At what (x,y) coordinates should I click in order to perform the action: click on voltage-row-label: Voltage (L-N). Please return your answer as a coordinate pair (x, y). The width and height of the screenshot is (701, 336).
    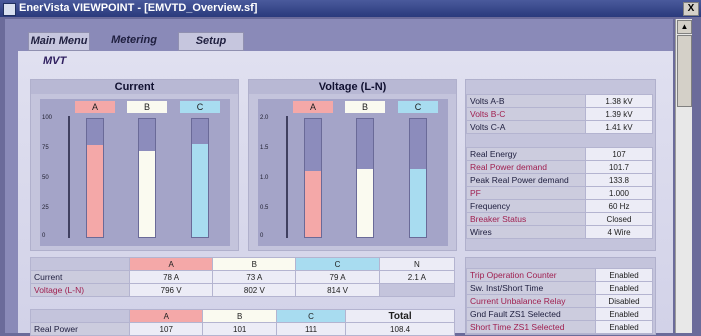
    Looking at the image, I should click on (80, 290).